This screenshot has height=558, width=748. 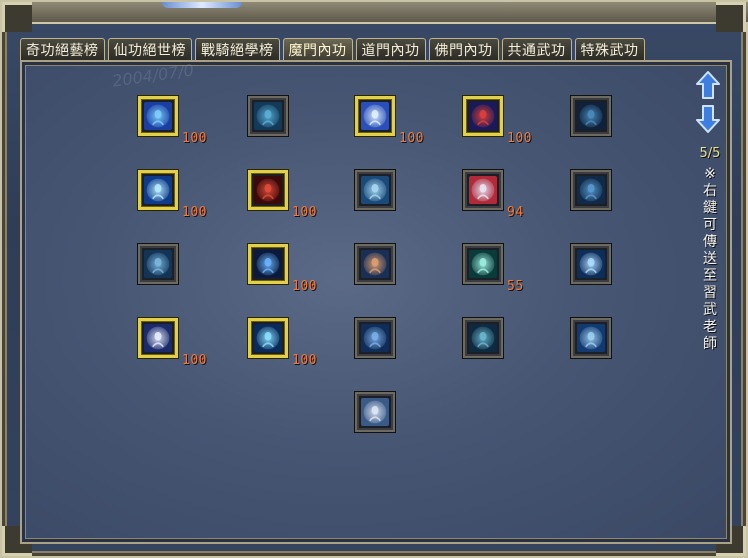 I want to click on tab-immortal-art-ranking: 仙功絕世榜, so click(x=149, y=49).